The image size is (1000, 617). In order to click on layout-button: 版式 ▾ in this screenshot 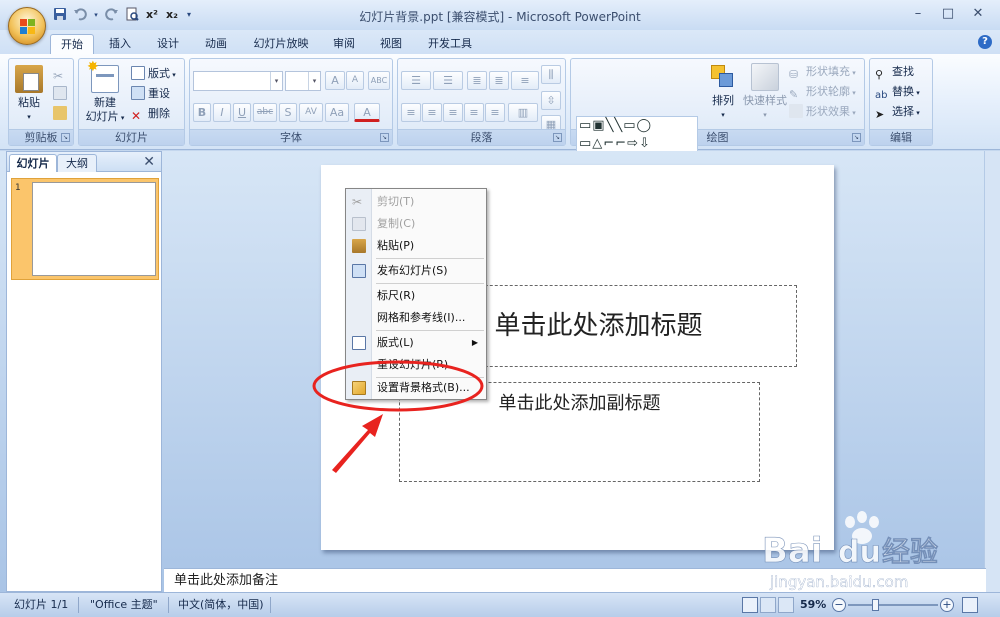, I will do `click(153, 74)`.